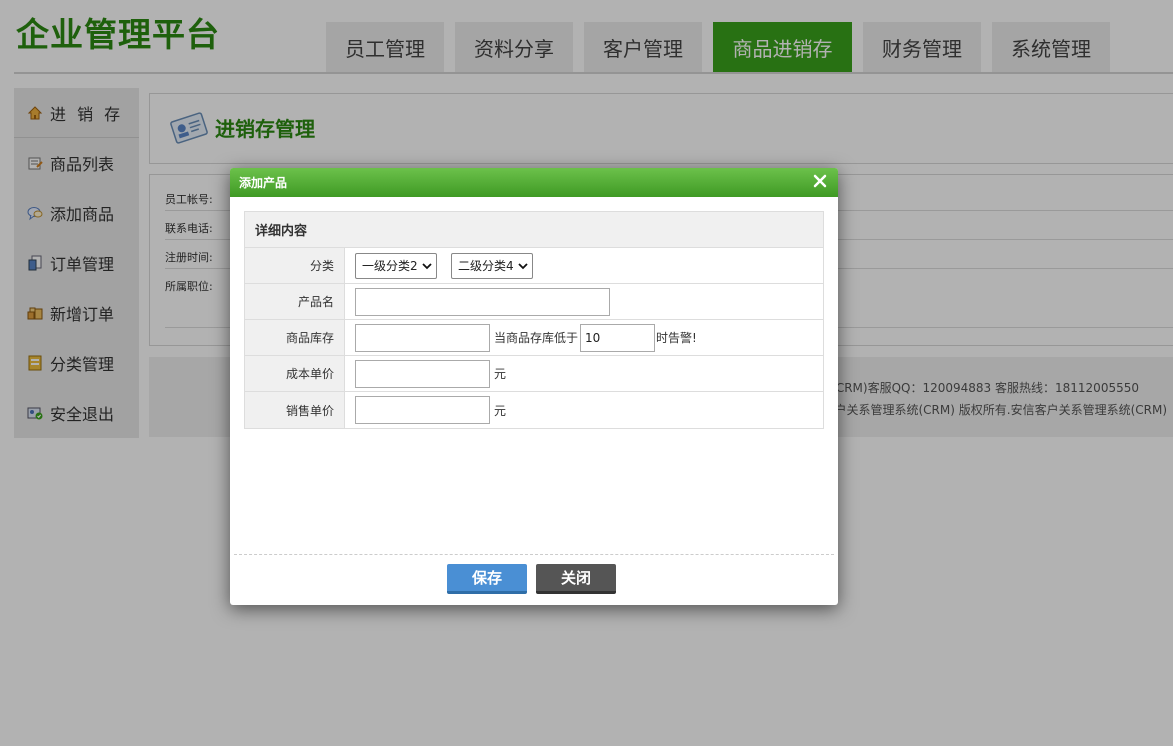 The image size is (1173, 746). What do you see at coordinates (676, 338) in the screenshot?
I see `stock-alert-suffix: 时告警!` at bounding box center [676, 338].